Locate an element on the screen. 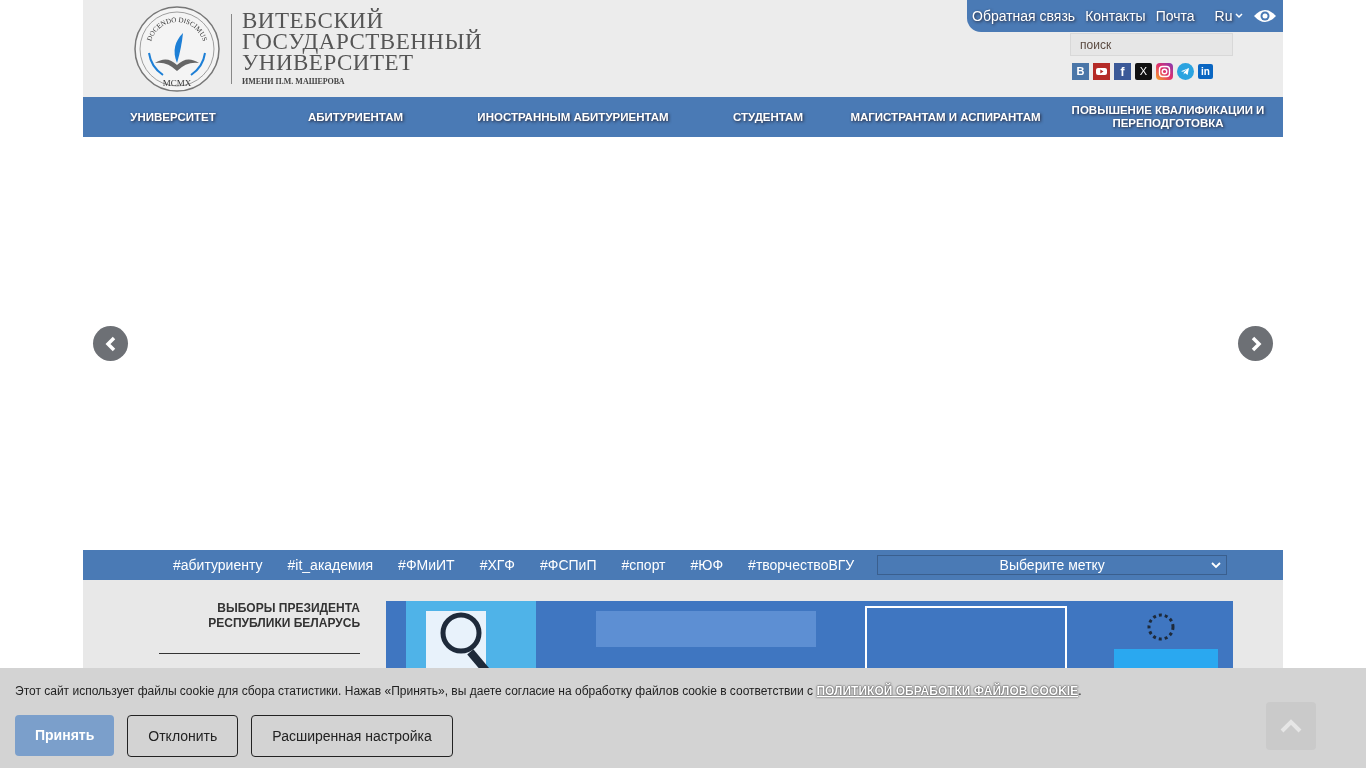  instagram-icon is located at coordinates (1164, 71).